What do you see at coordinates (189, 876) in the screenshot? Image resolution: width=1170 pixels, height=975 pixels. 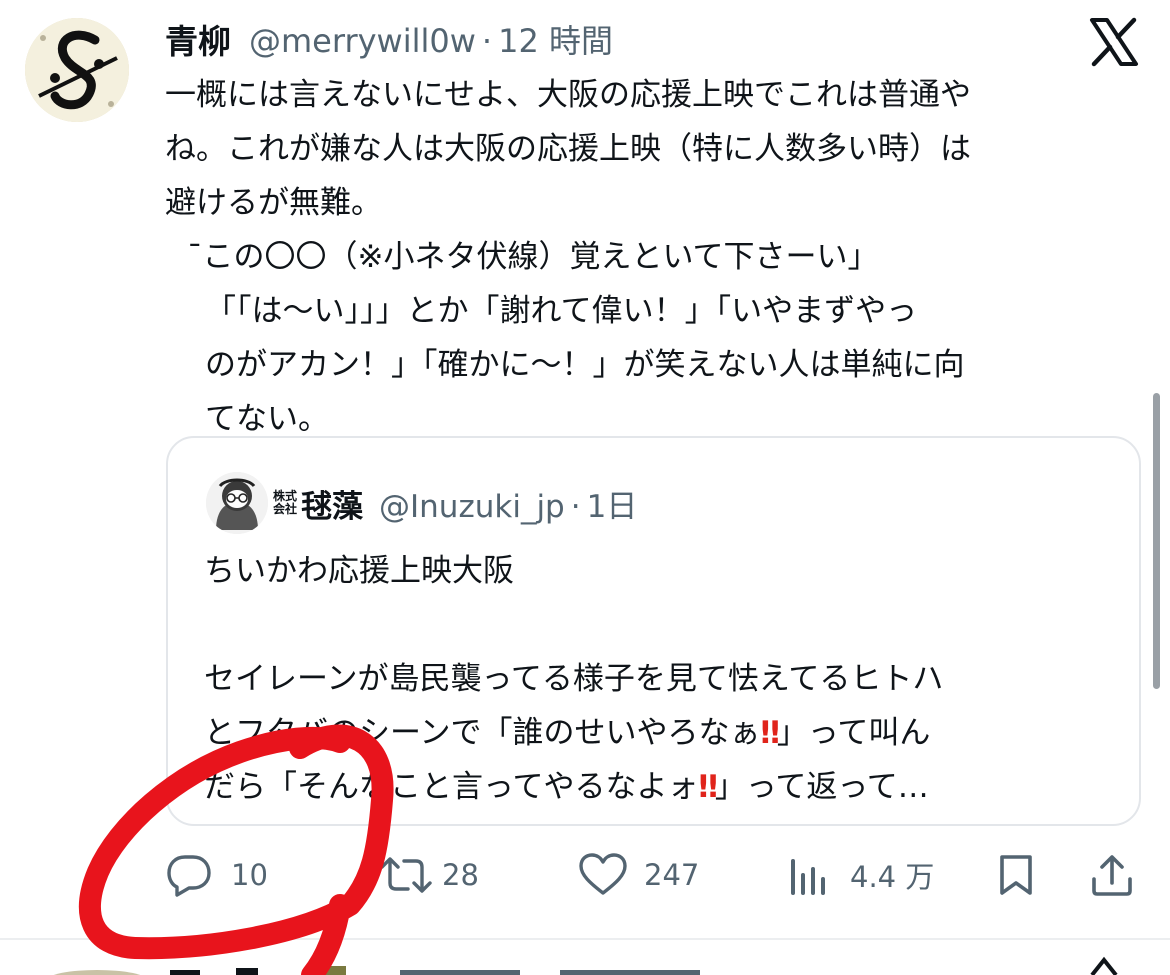 I see `reply-icon` at bounding box center [189, 876].